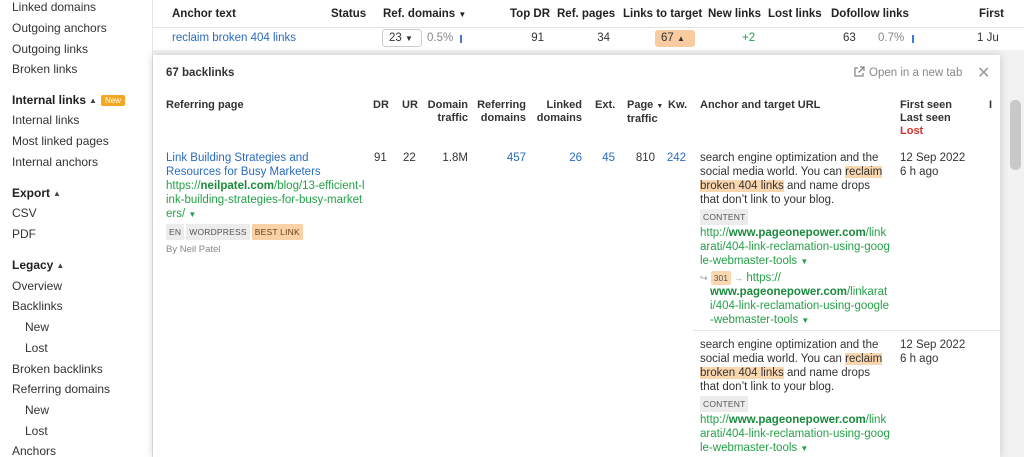  I want to click on col-first-seen: First, so click(991, 14).